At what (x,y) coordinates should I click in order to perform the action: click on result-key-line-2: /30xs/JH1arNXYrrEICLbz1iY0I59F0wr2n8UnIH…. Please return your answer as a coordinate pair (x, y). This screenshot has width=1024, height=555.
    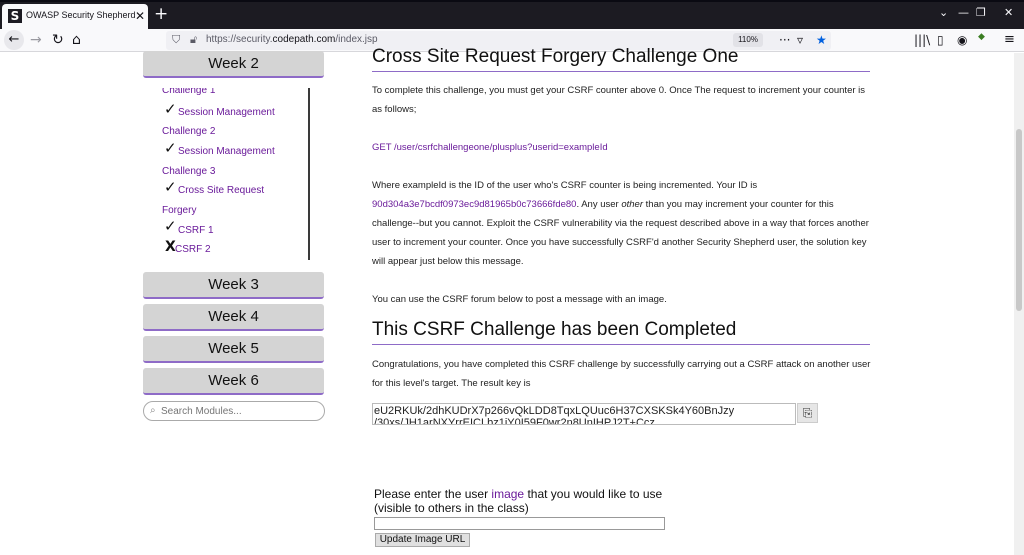
    Looking at the image, I should click on (514, 421).